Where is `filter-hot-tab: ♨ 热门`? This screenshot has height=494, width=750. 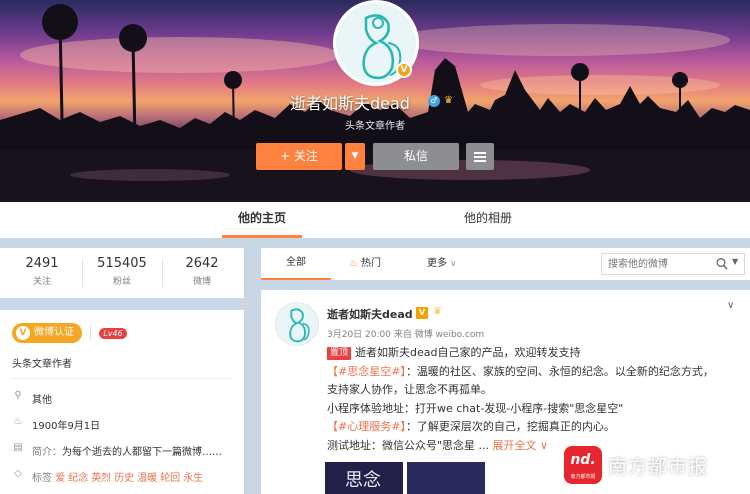 filter-hot-tab: ♨ 热门 is located at coordinates (365, 264).